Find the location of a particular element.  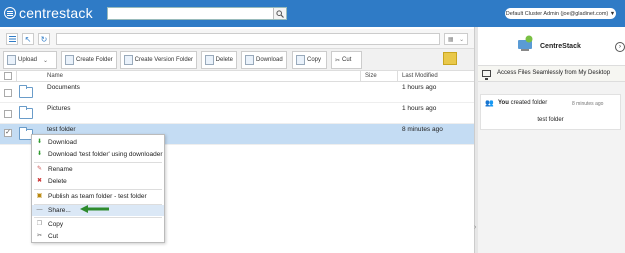

thumbnail-view-button is located at coordinates (450, 58).